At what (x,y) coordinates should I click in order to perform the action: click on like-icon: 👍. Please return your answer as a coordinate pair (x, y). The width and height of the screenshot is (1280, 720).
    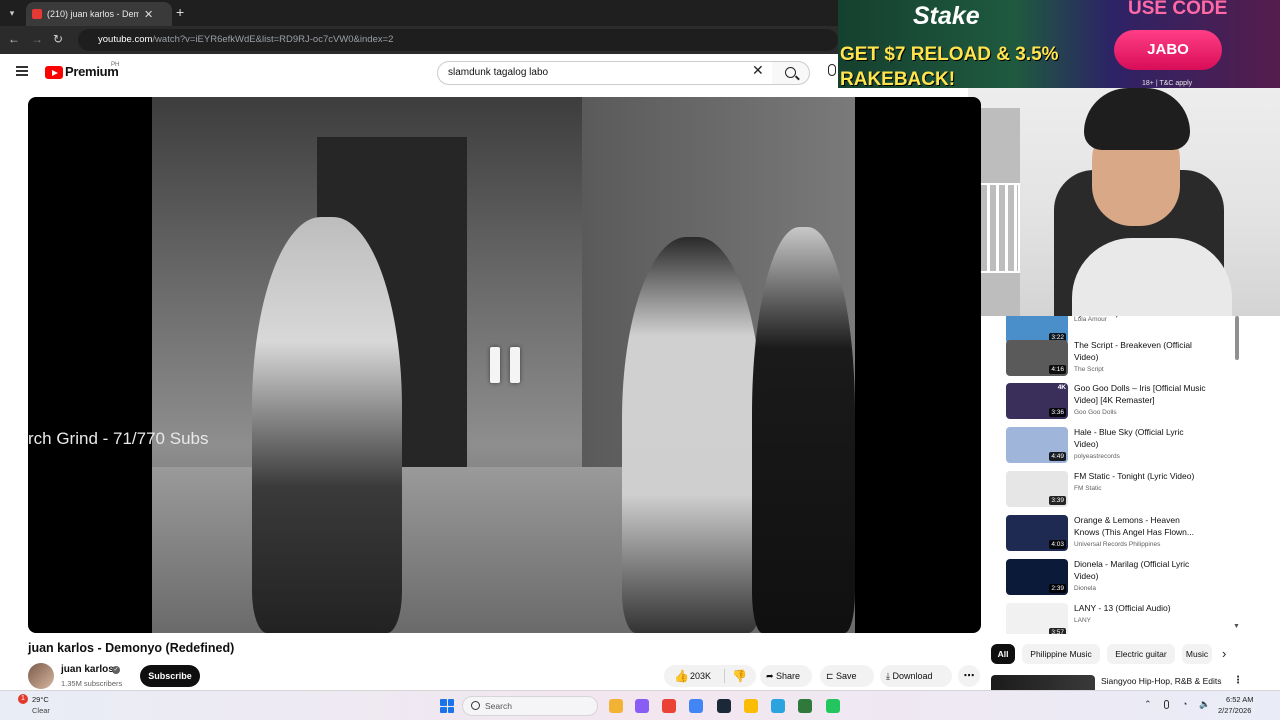
    Looking at the image, I should click on (681, 676).